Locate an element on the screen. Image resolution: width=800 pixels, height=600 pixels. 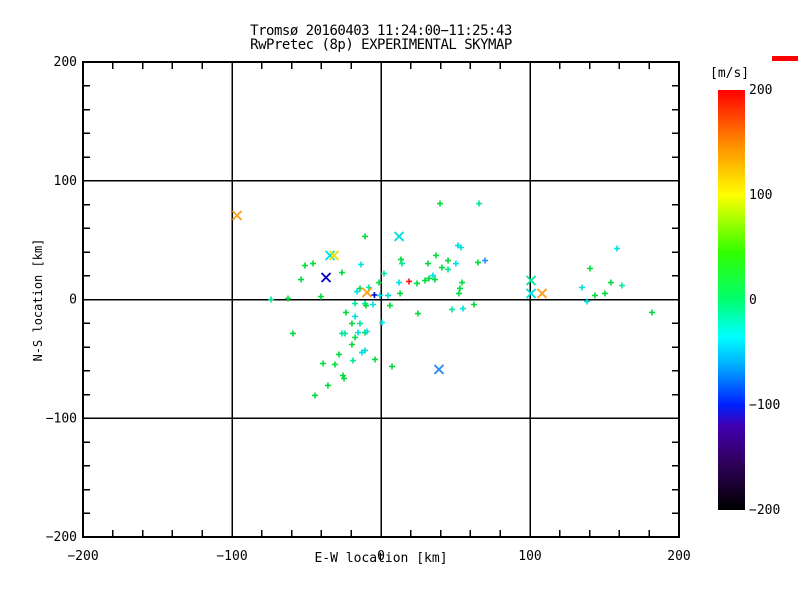
colorbar-tick-label: 100 is located at coordinates (761, 195).